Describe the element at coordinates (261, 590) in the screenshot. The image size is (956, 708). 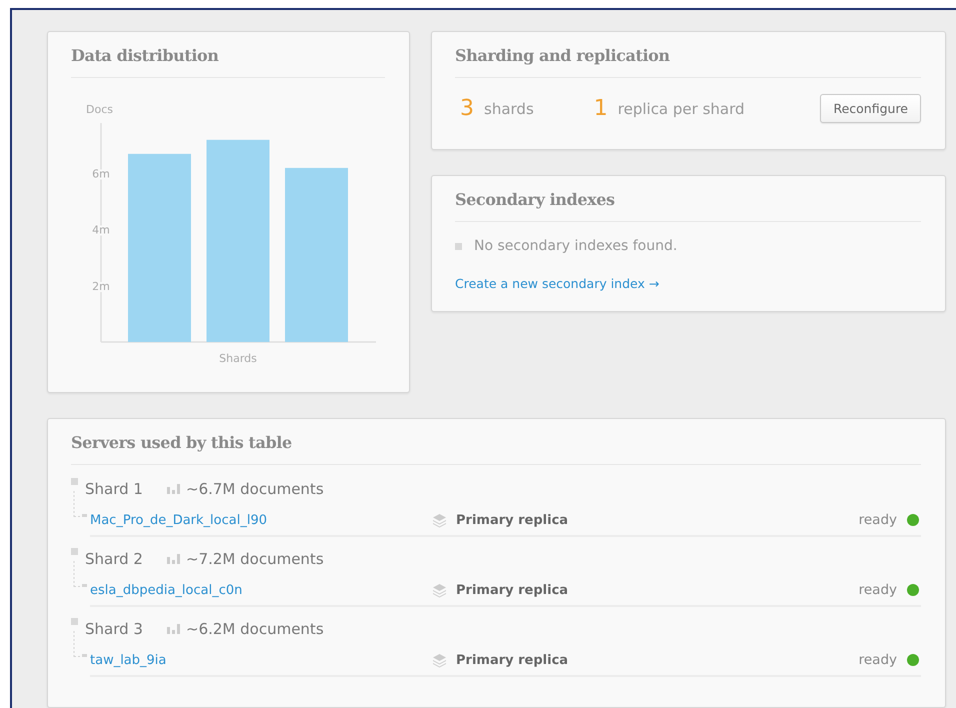
I see `server-link: esla_dbpedia_local_c0n` at that location.